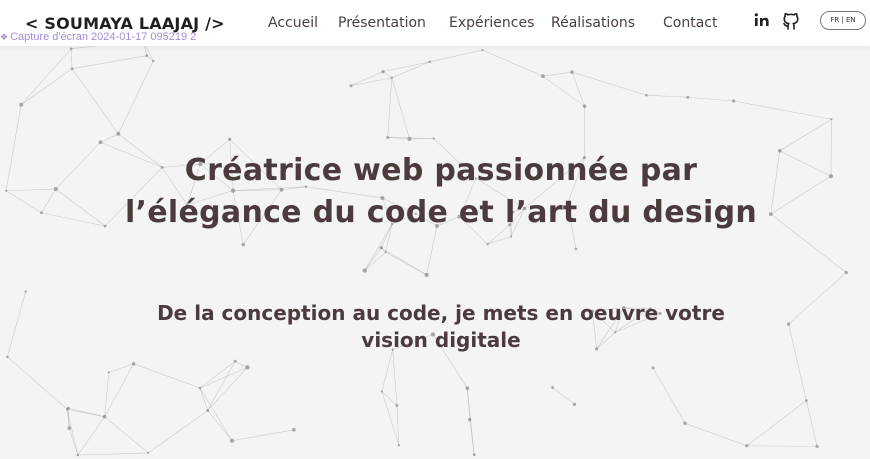 The height and width of the screenshot is (459, 870). Describe the element at coordinates (4, 37) in the screenshot. I see `broken-image-icon: ❖` at that location.